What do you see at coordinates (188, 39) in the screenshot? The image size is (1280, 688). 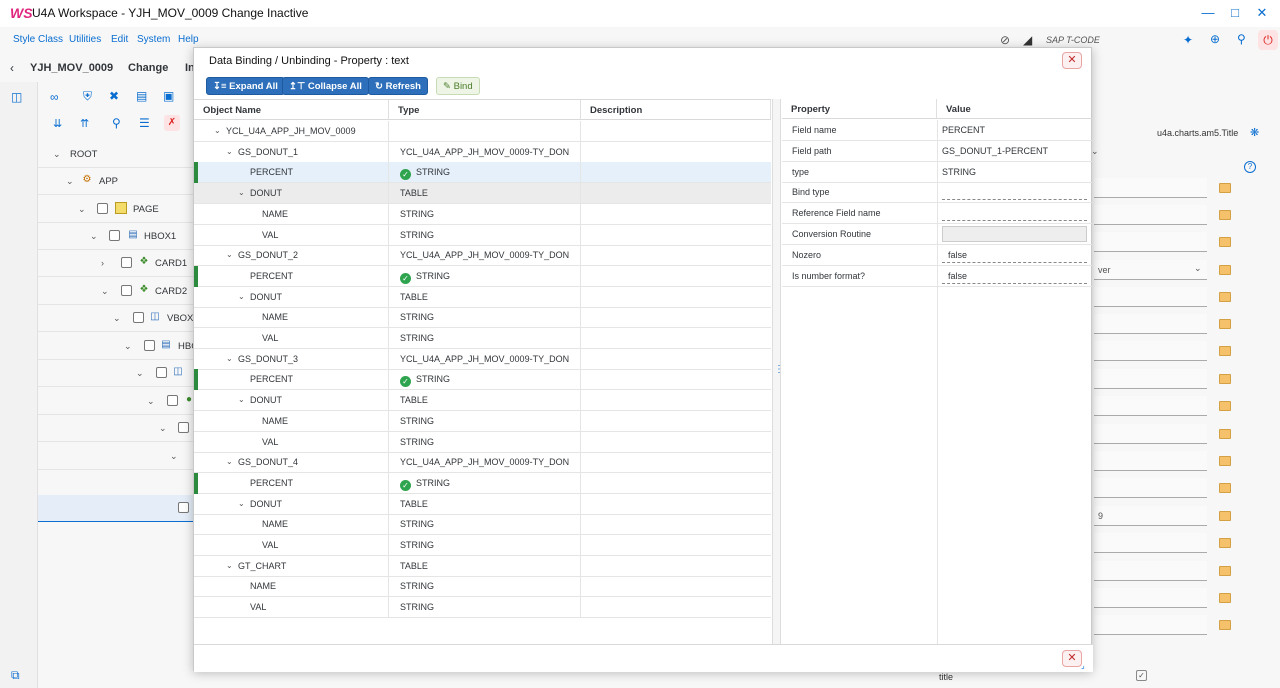 I see `menu-help: Help` at bounding box center [188, 39].